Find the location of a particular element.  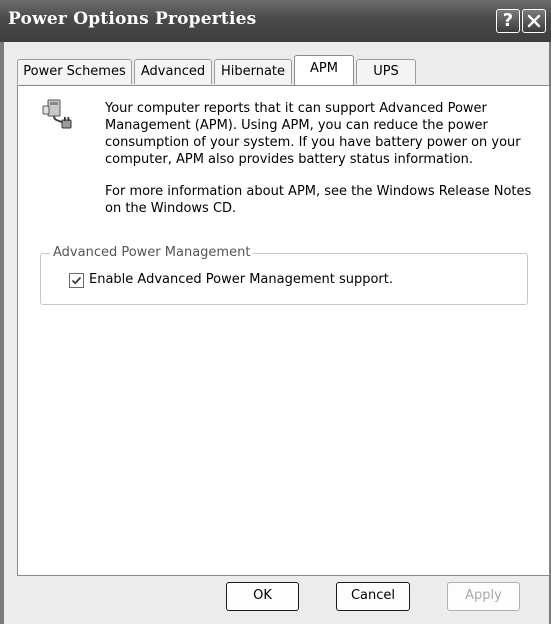

enable-apm-checkbox is located at coordinates (76, 280).